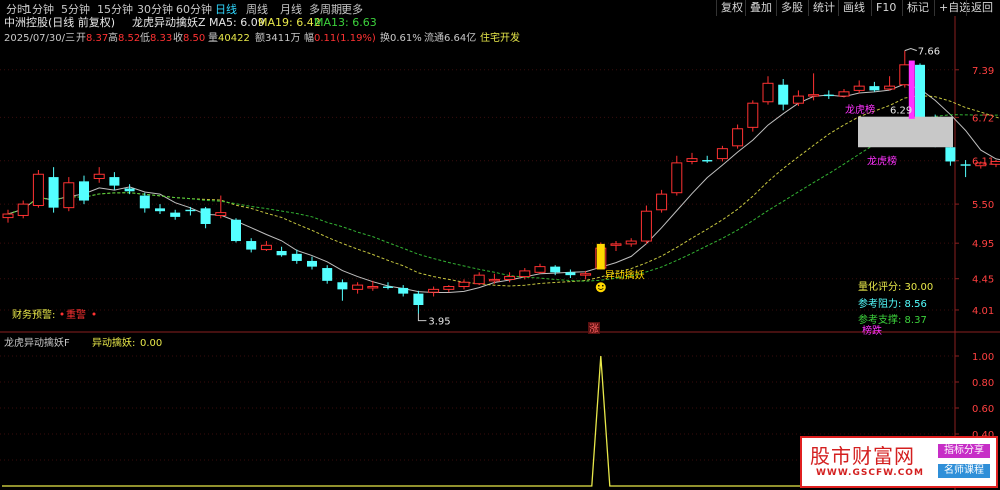  What do you see at coordinates (917, 8) in the screenshot?
I see `toolbar-button-6: 标记` at bounding box center [917, 8].